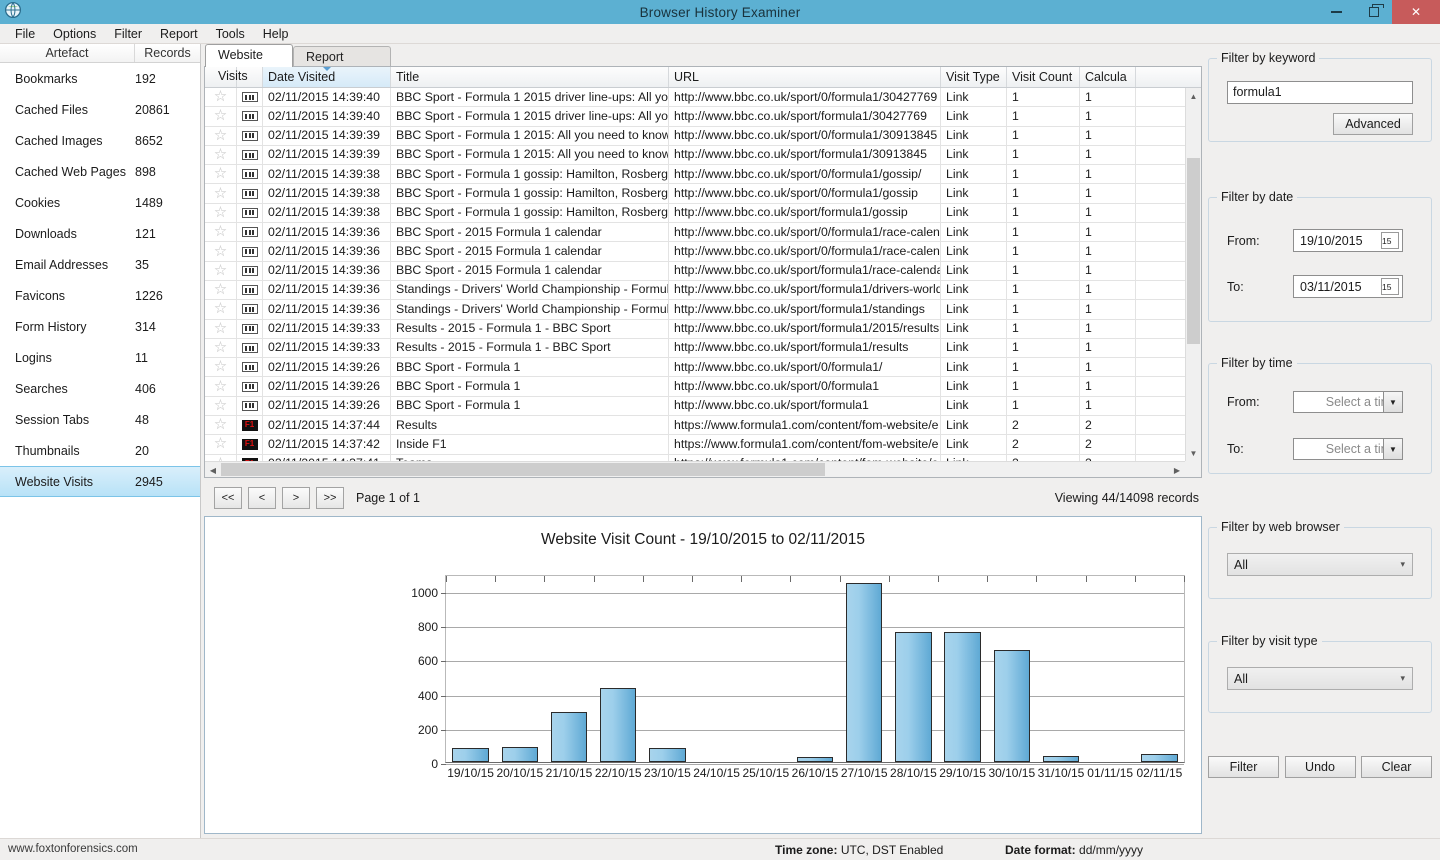 The image size is (1440, 860). Describe the element at coordinates (179, 34) in the screenshot. I see `menu-item-report: Report` at that location.